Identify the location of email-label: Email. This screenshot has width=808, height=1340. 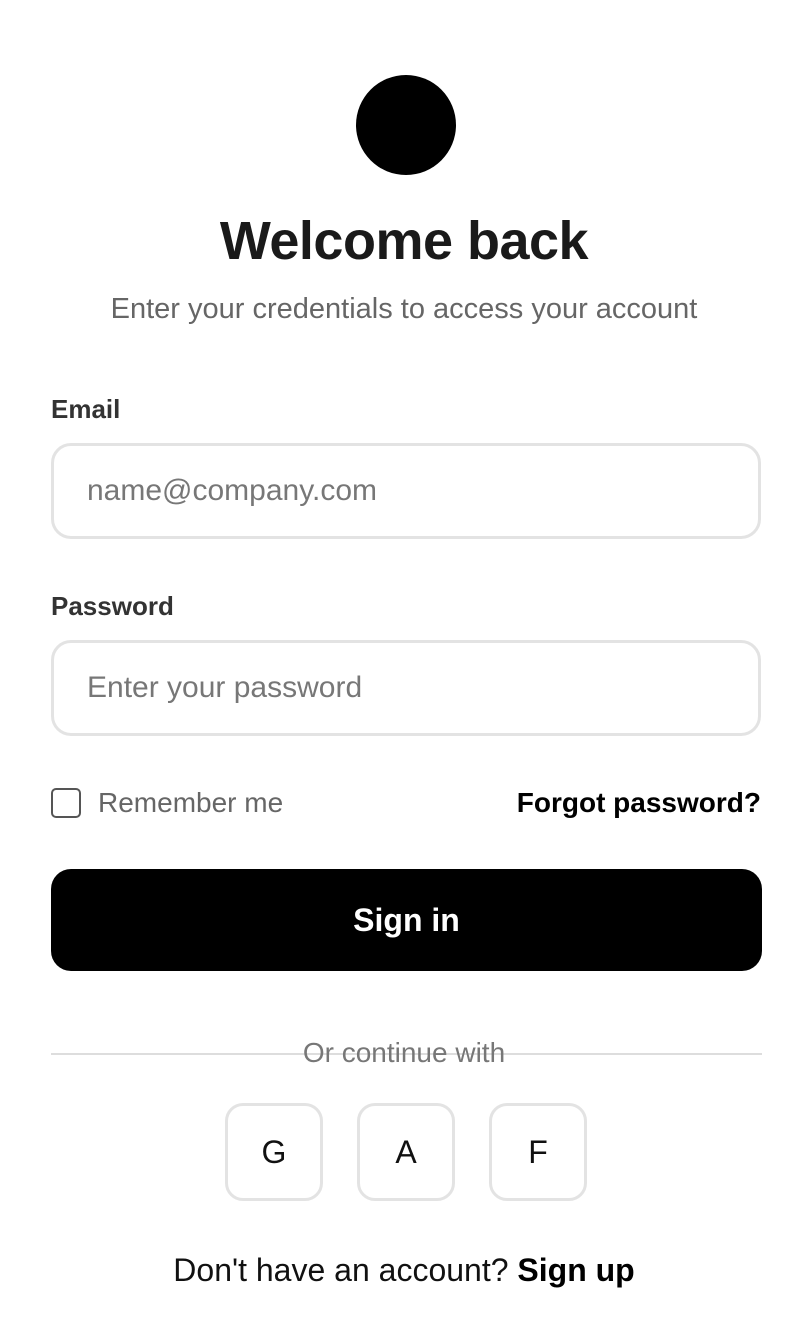
(86, 409).